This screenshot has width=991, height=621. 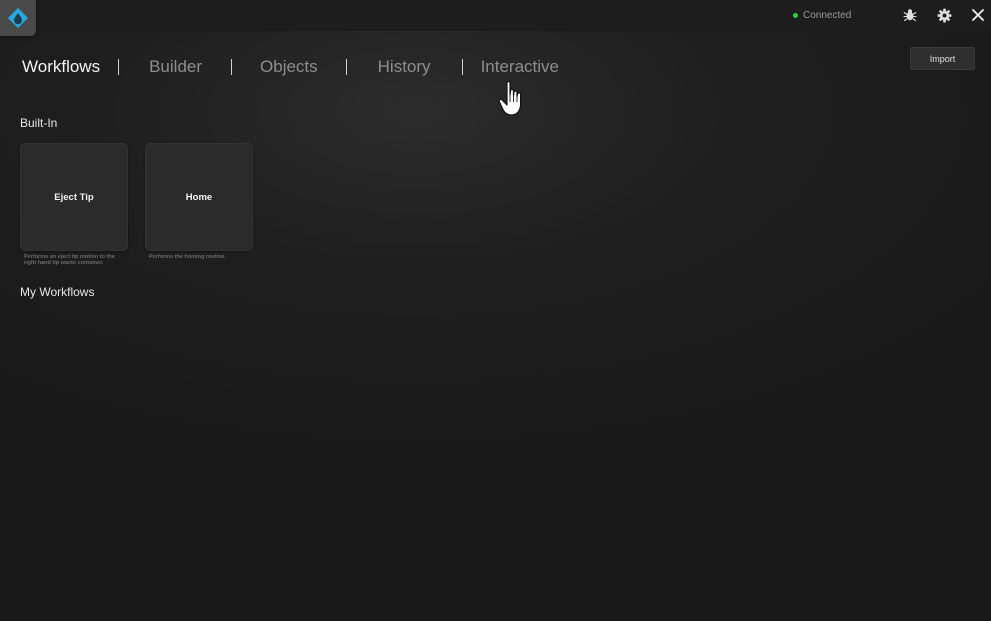 What do you see at coordinates (57, 292) in the screenshot?
I see `my-workflows-section-title: My Workflows` at bounding box center [57, 292].